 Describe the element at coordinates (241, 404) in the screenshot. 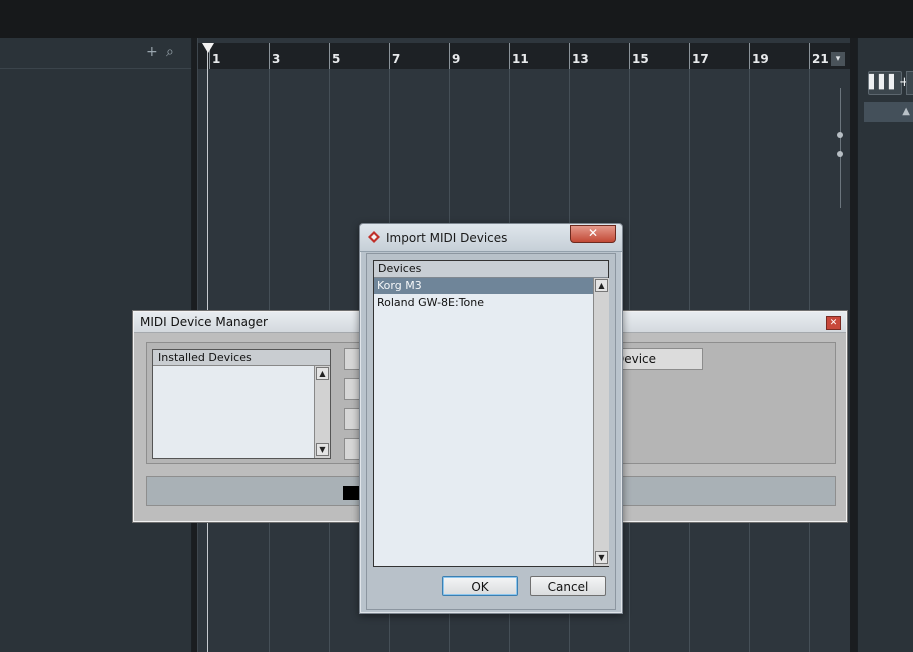

I see `installed-devices-list: Installed Devices ▲ ▼` at that location.